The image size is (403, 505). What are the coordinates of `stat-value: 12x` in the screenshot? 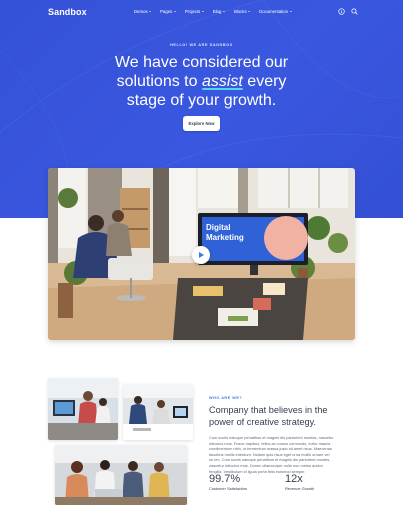 It's located at (294, 479).